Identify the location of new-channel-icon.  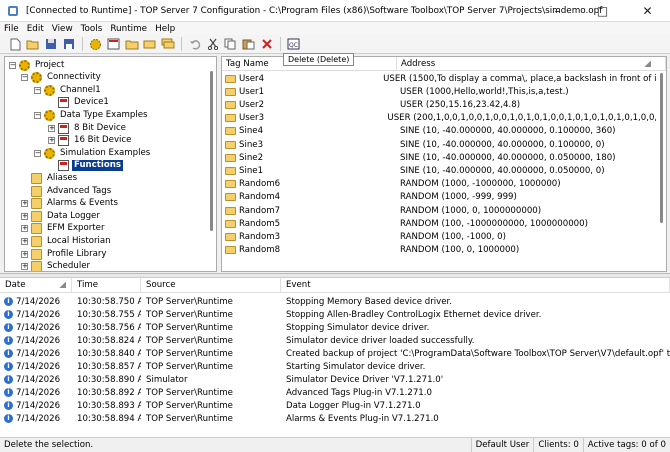
(95, 44).